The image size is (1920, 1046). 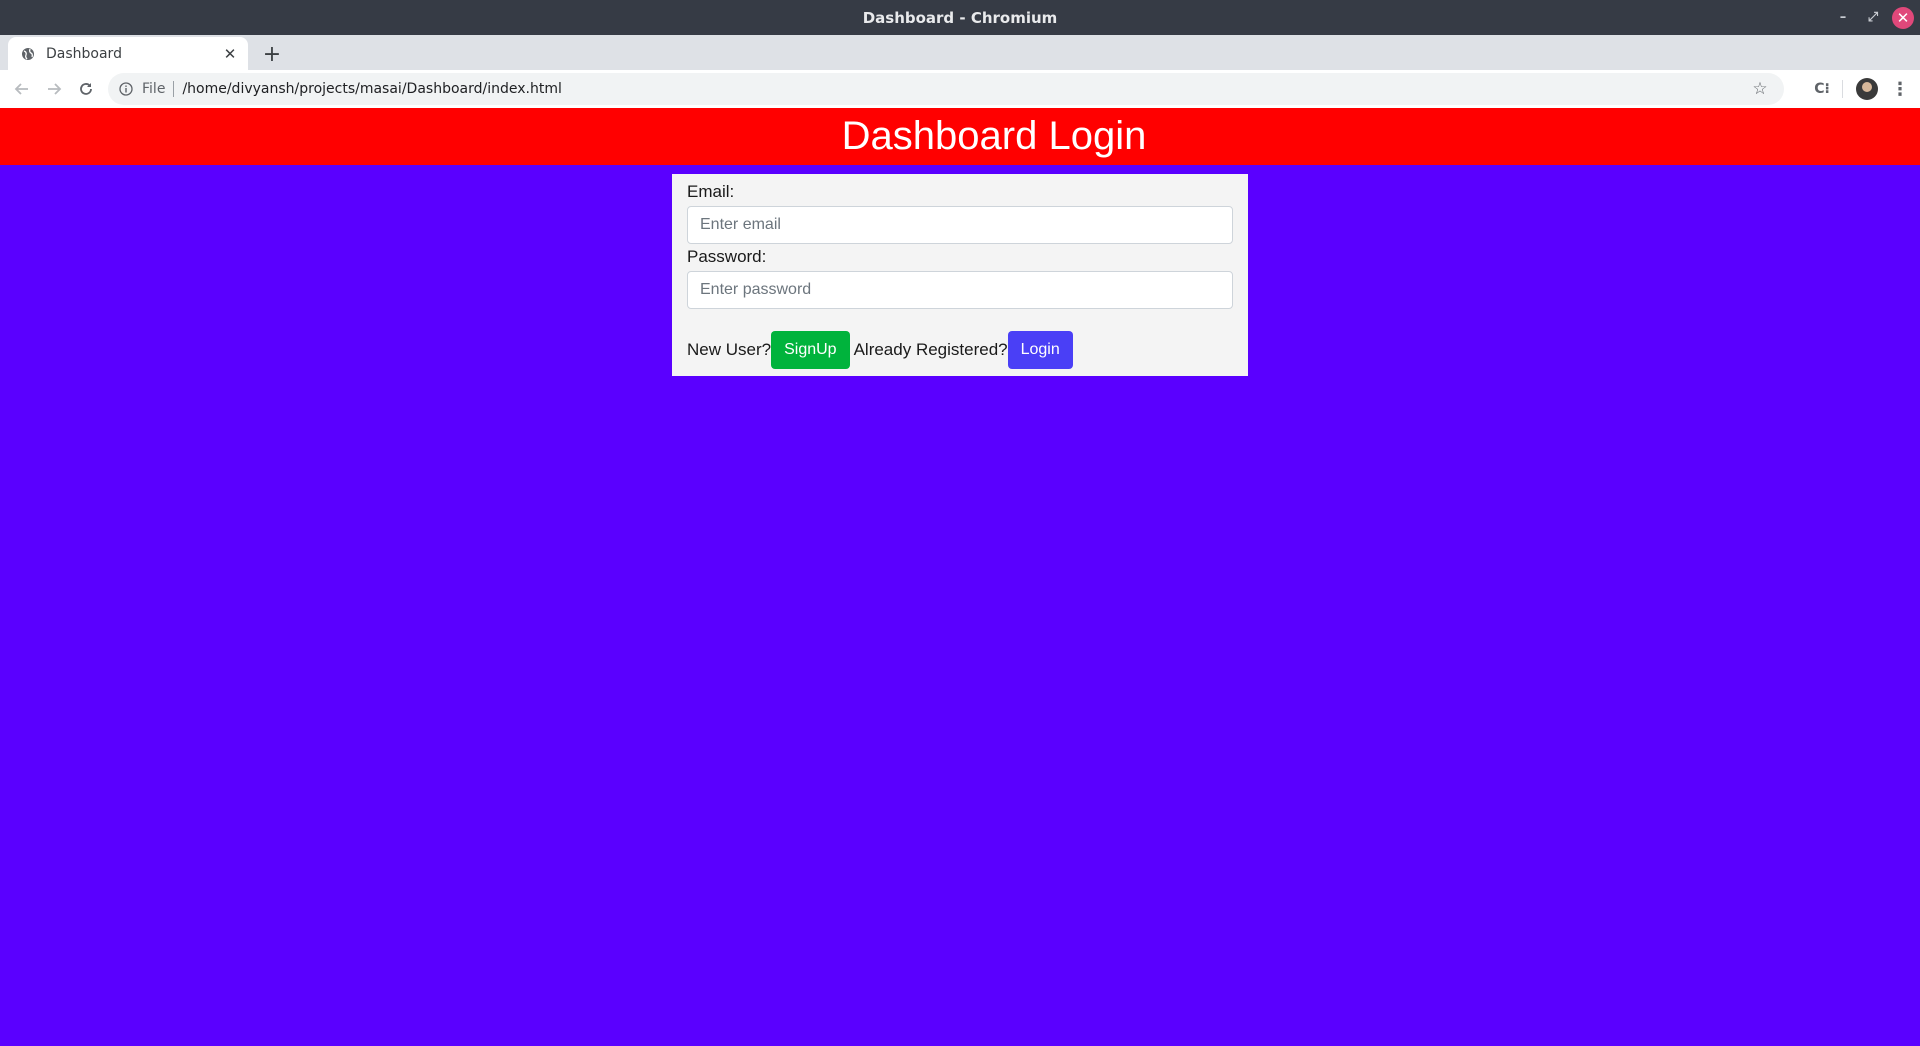 What do you see at coordinates (84, 53) in the screenshot?
I see `tab-title: Dashboard` at bounding box center [84, 53].